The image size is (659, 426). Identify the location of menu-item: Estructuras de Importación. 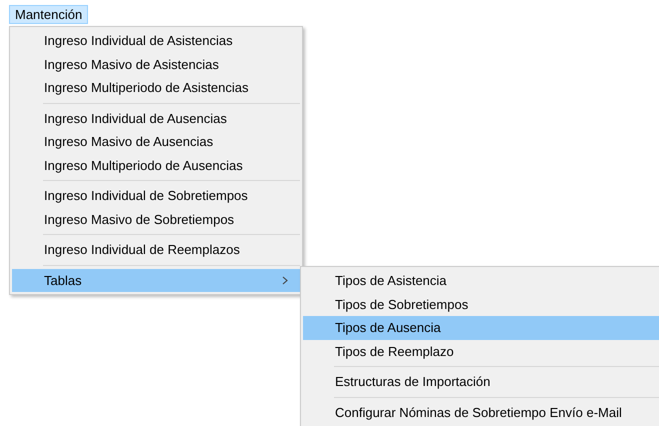
(481, 382).